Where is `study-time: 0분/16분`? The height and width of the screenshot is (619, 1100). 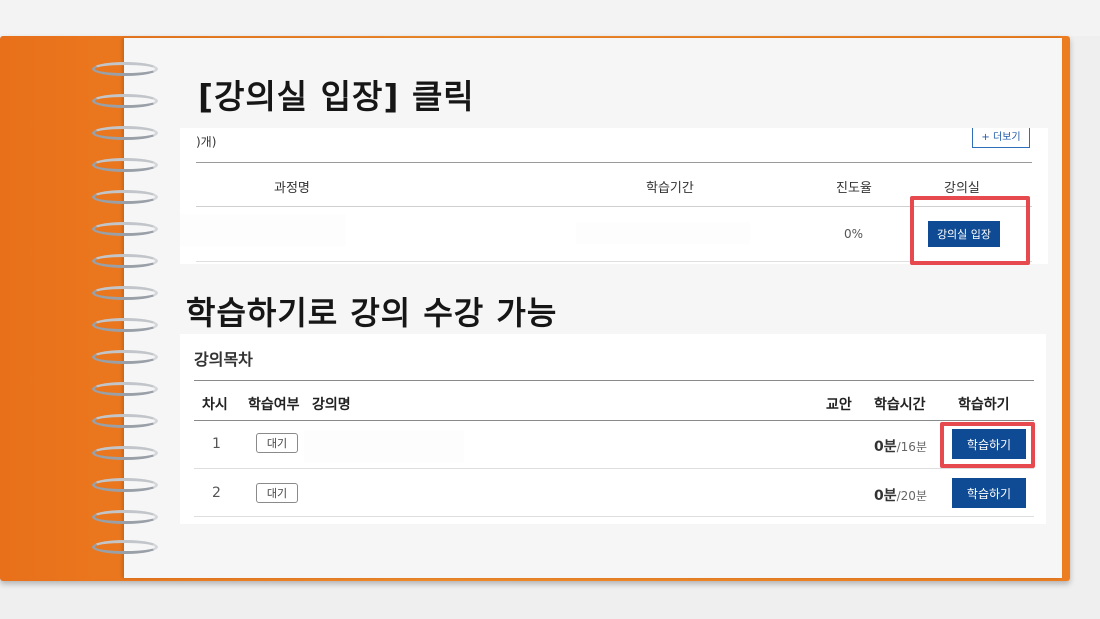
study-time: 0분/16분 is located at coordinates (900, 446).